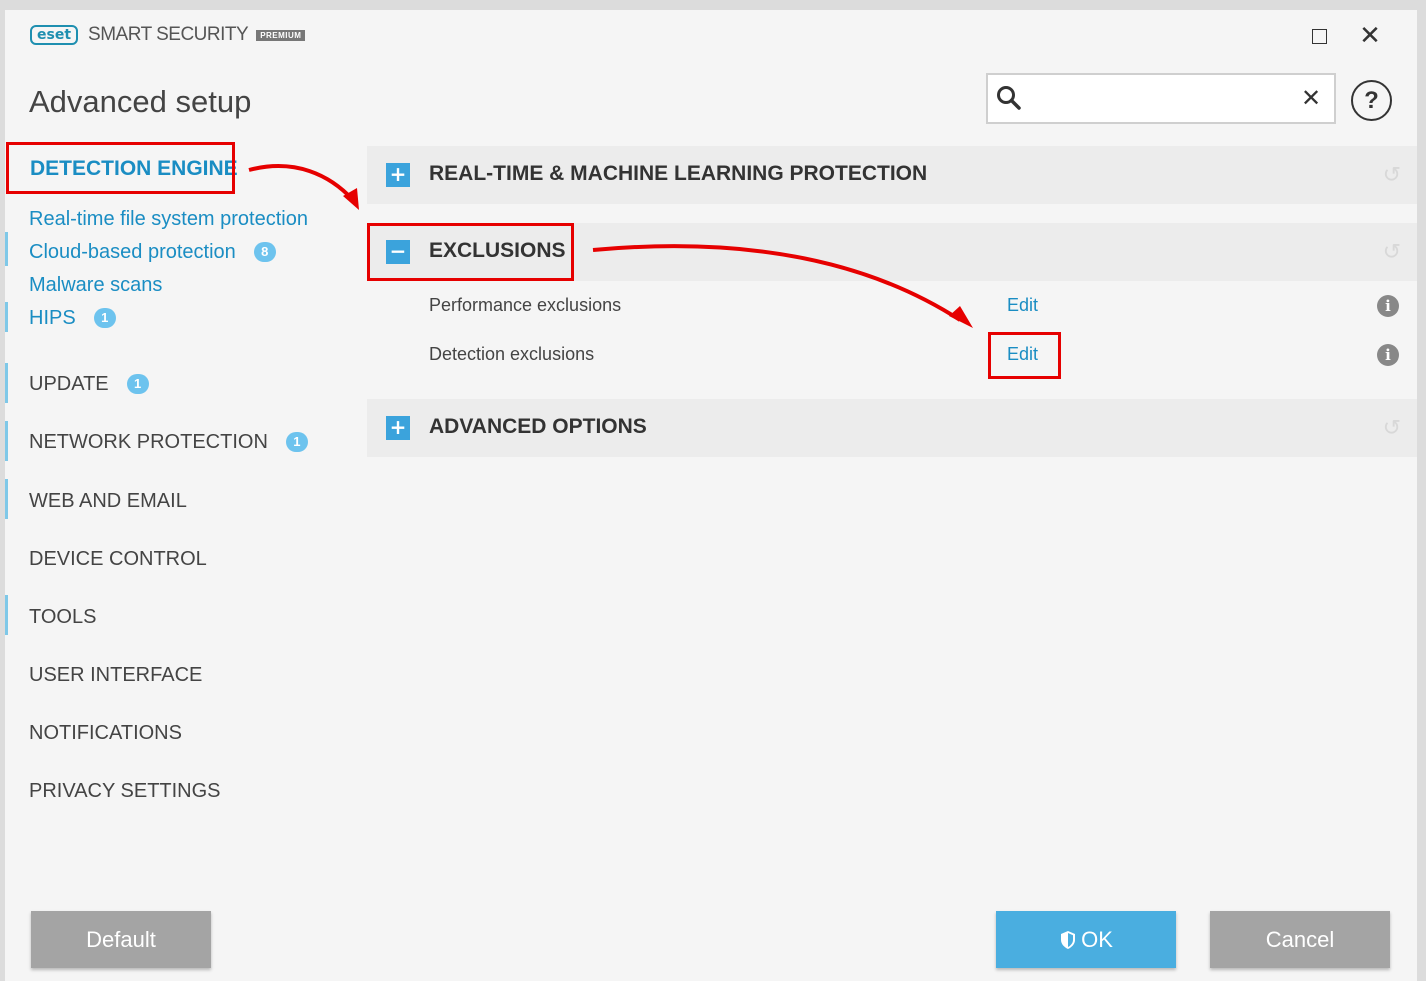 The width and height of the screenshot is (1426, 981). What do you see at coordinates (1097, 939) in the screenshot?
I see `ok-button-label: OK` at bounding box center [1097, 939].